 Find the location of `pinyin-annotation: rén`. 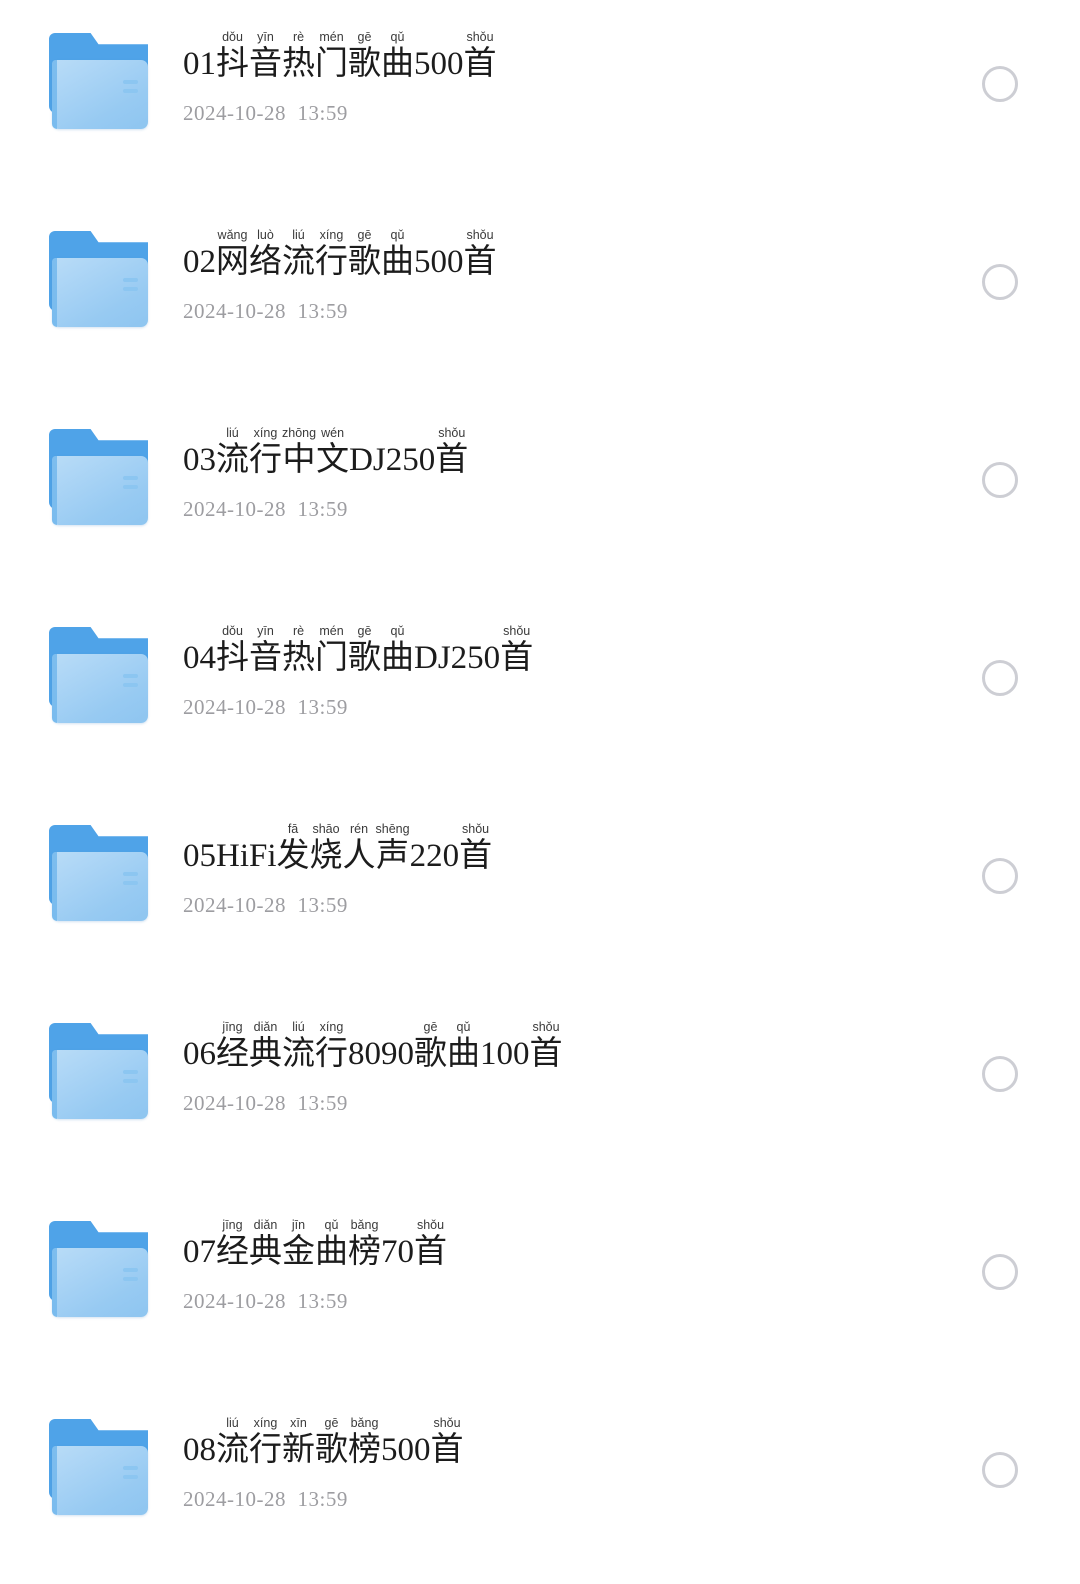

pinyin-annotation: rén is located at coordinates (359, 829).